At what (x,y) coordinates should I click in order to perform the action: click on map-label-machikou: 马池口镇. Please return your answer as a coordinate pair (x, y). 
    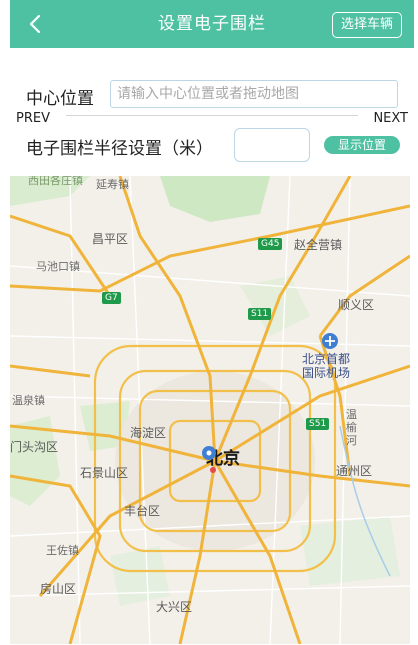
    Looking at the image, I should click on (58, 266).